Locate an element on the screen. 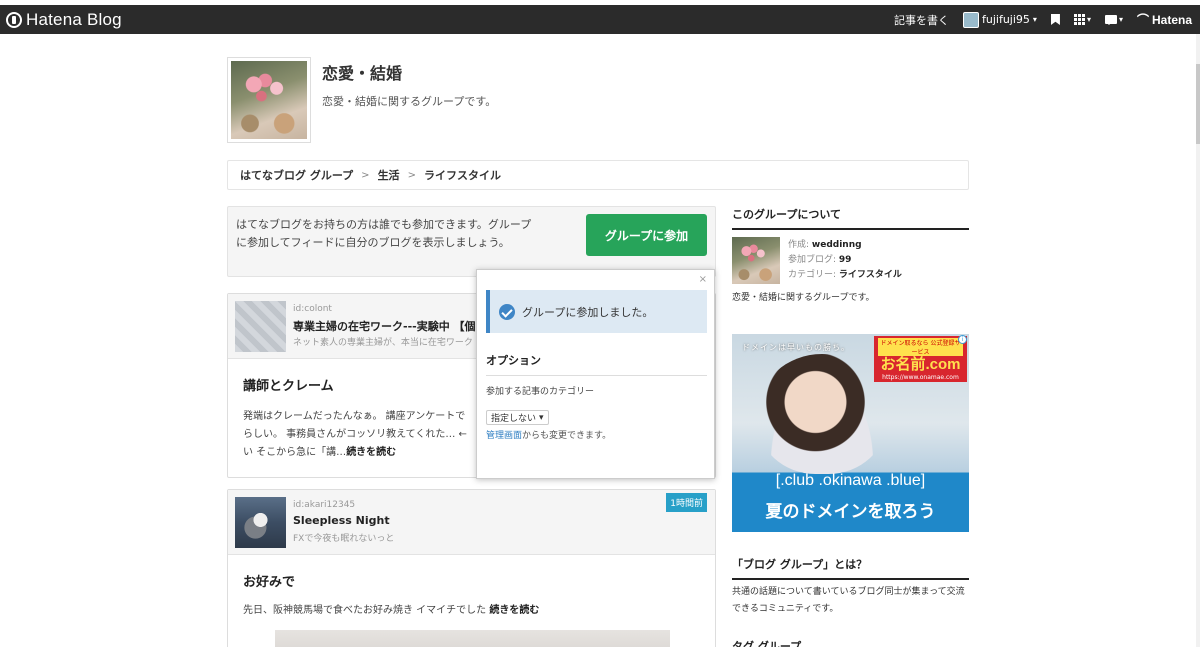 The width and height of the screenshot is (1200, 647). ad-domains: [.club .okinawa .blue] is located at coordinates (850, 480).